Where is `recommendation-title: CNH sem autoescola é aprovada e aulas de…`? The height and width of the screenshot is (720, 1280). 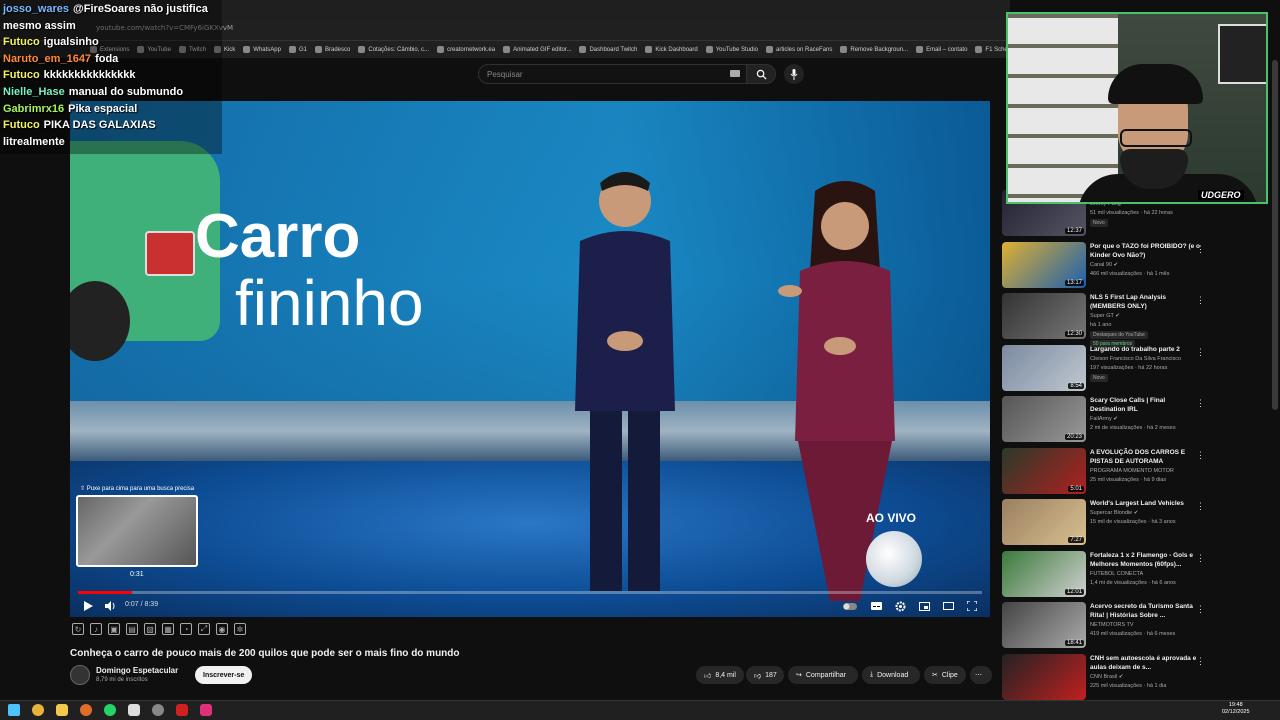
recommendation-title: CNH sem autoescola é aprovada e aulas de… is located at coordinates (1146, 663).